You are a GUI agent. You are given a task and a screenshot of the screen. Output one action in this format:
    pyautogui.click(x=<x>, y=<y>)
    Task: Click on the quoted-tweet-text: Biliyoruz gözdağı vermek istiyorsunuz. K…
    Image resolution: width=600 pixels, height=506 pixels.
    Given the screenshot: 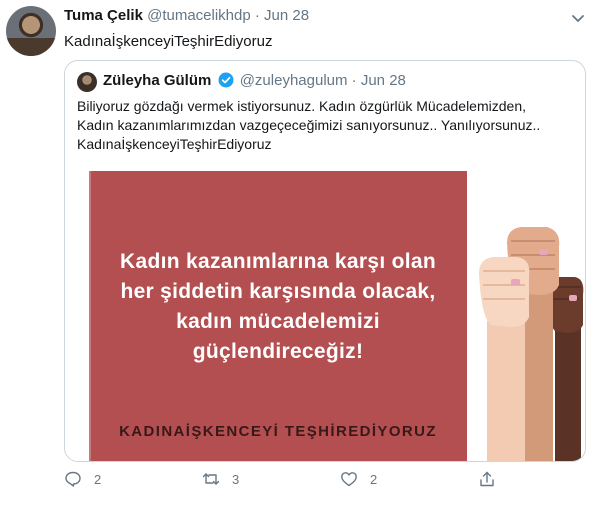 What is the action you would take?
    pyautogui.click(x=327, y=125)
    